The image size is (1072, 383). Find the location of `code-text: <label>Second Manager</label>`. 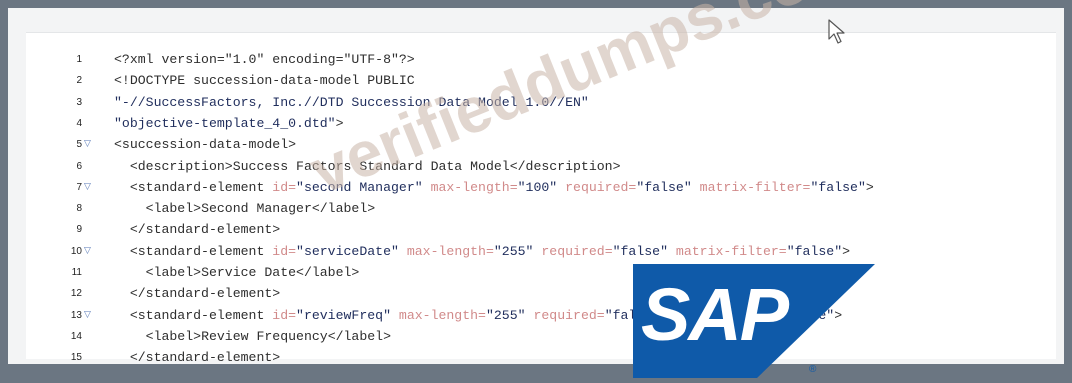

code-text: <label>Second Manager</label> is located at coordinates (245, 208).